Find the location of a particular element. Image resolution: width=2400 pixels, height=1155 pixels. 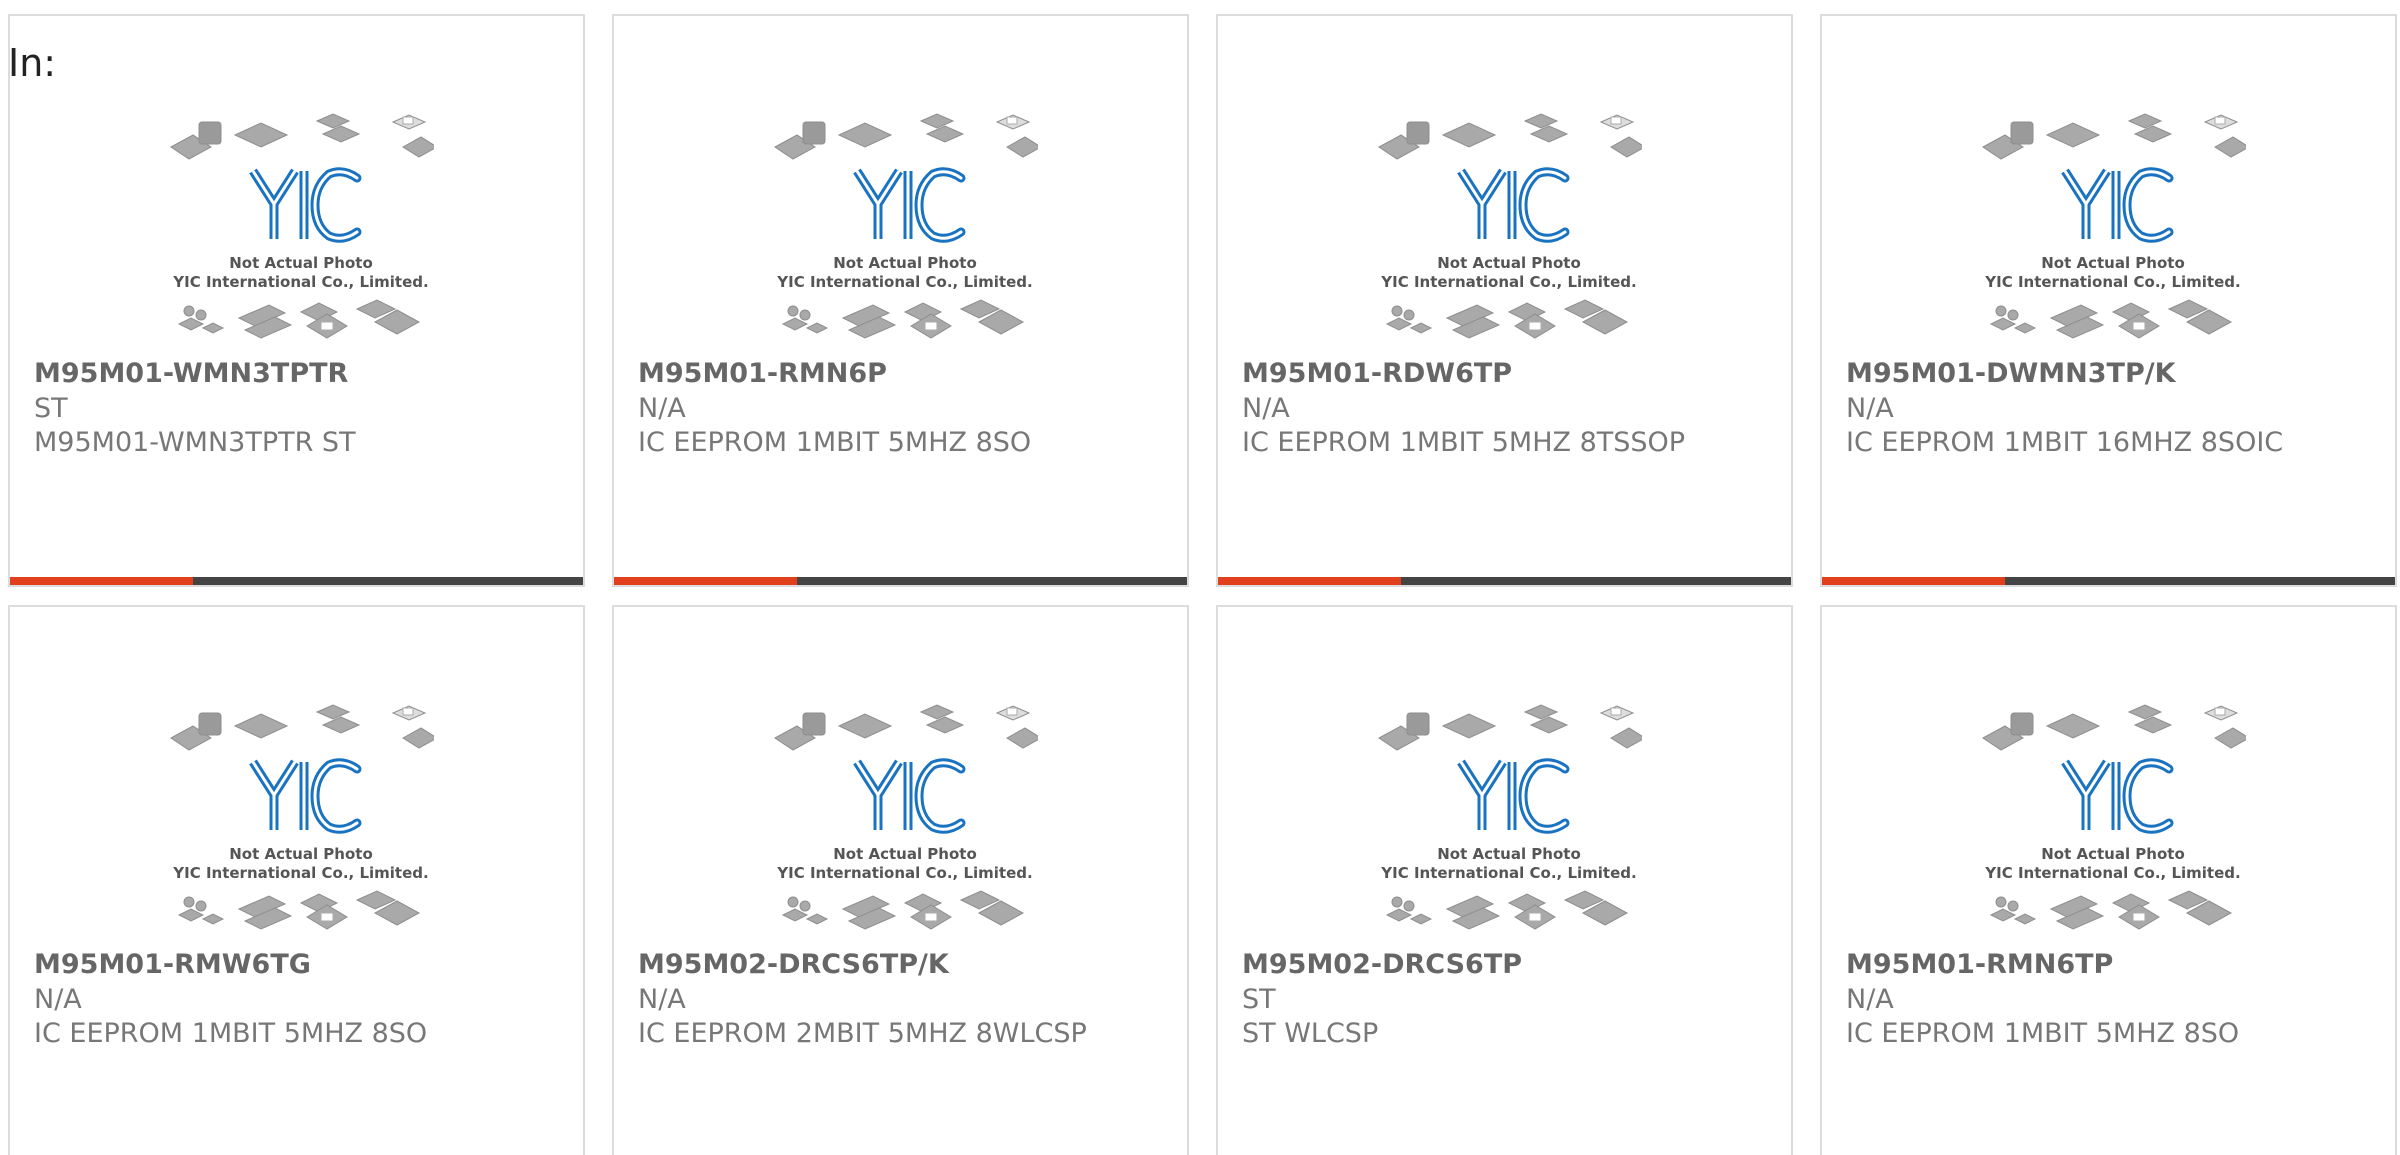

product-part-number: M95M01-WMN3TPTR is located at coordinates (191, 373).